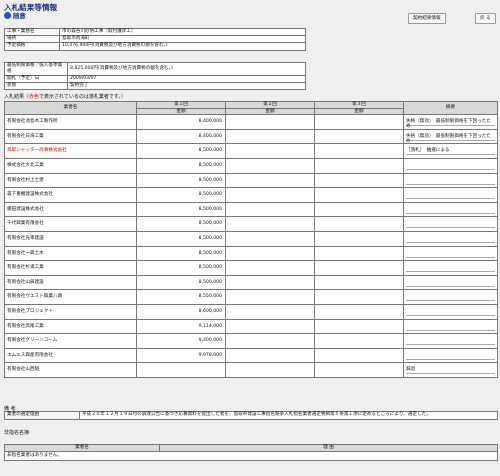  What do you see at coordinates (70, 370) in the screenshot?
I see `bidder-name: 有限会社山西組` at bounding box center [70, 370].